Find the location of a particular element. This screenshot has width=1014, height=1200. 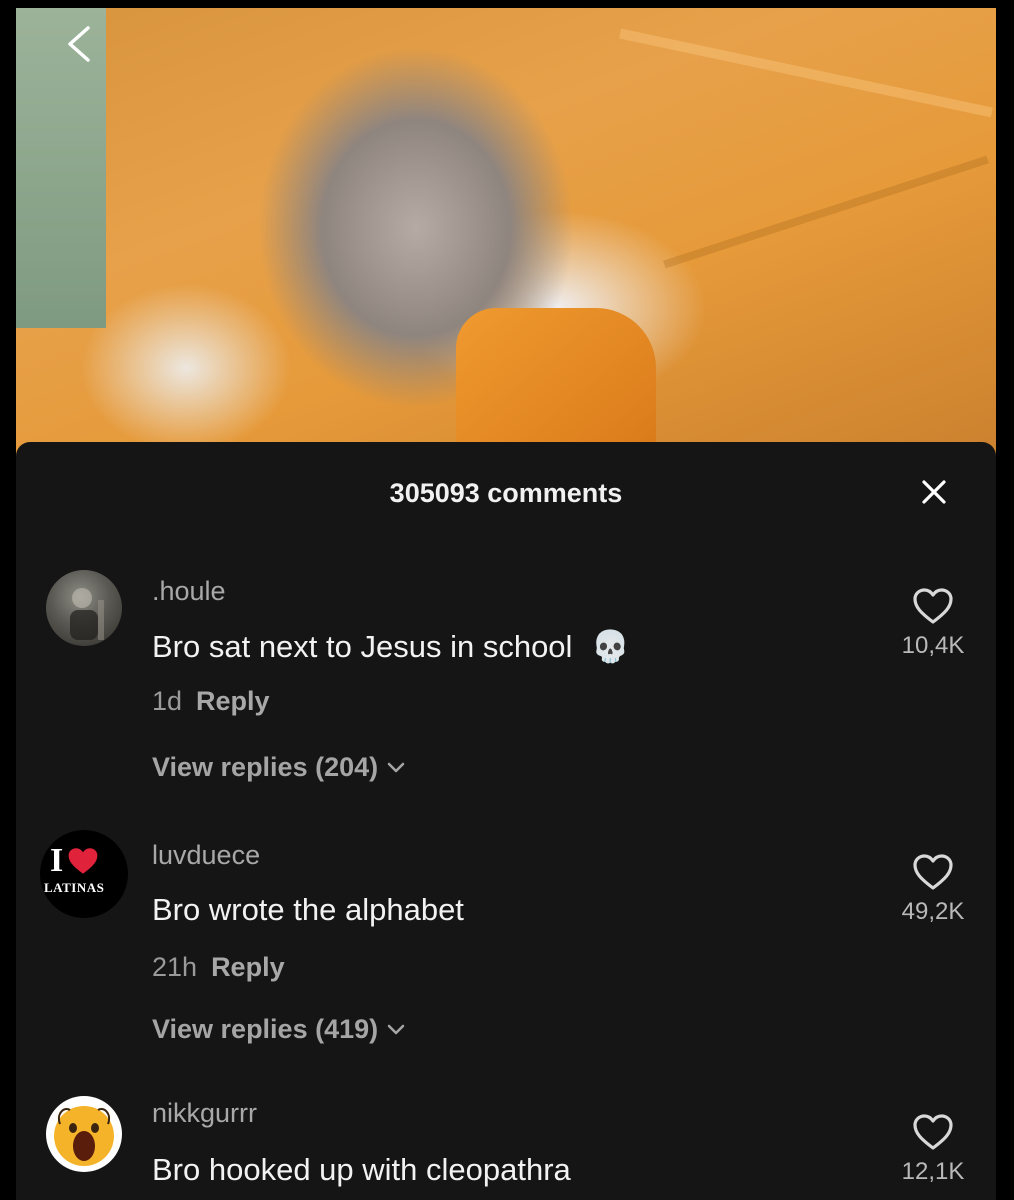

view-replies-label: View replies (419) is located at coordinates (265, 1029).